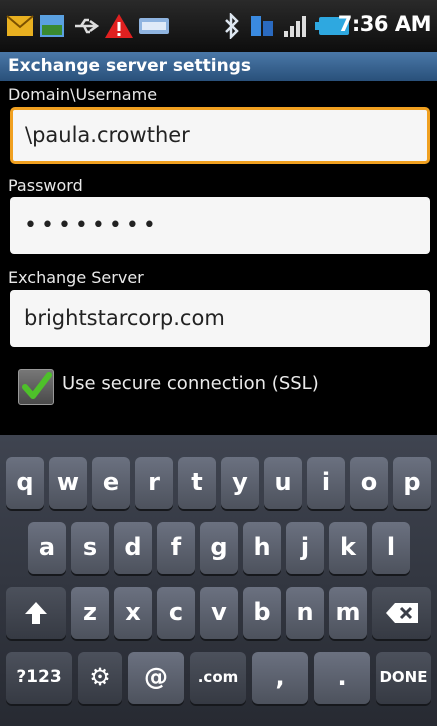 The image size is (437, 726). What do you see at coordinates (295, 26) in the screenshot?
I see `signal-icon` at bounding box center [295, 26].